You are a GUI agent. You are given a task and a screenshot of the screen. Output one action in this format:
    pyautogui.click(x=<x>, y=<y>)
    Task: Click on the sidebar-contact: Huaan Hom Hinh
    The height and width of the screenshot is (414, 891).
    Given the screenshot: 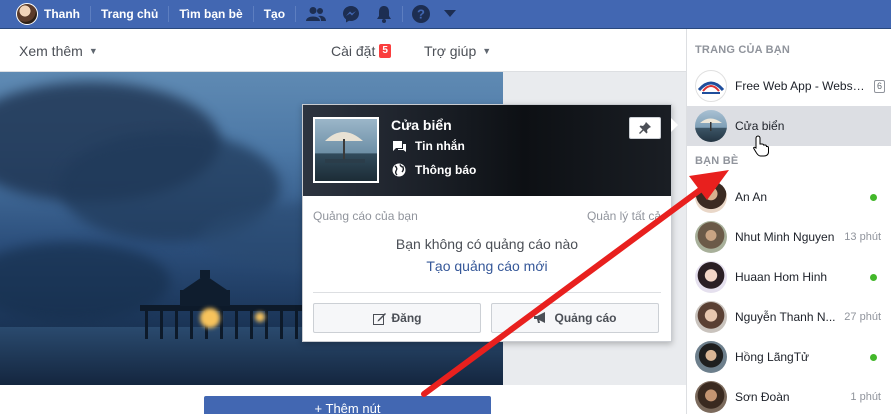 What is the action you would take?
    pyautogui.click(x=789, y=277)
    